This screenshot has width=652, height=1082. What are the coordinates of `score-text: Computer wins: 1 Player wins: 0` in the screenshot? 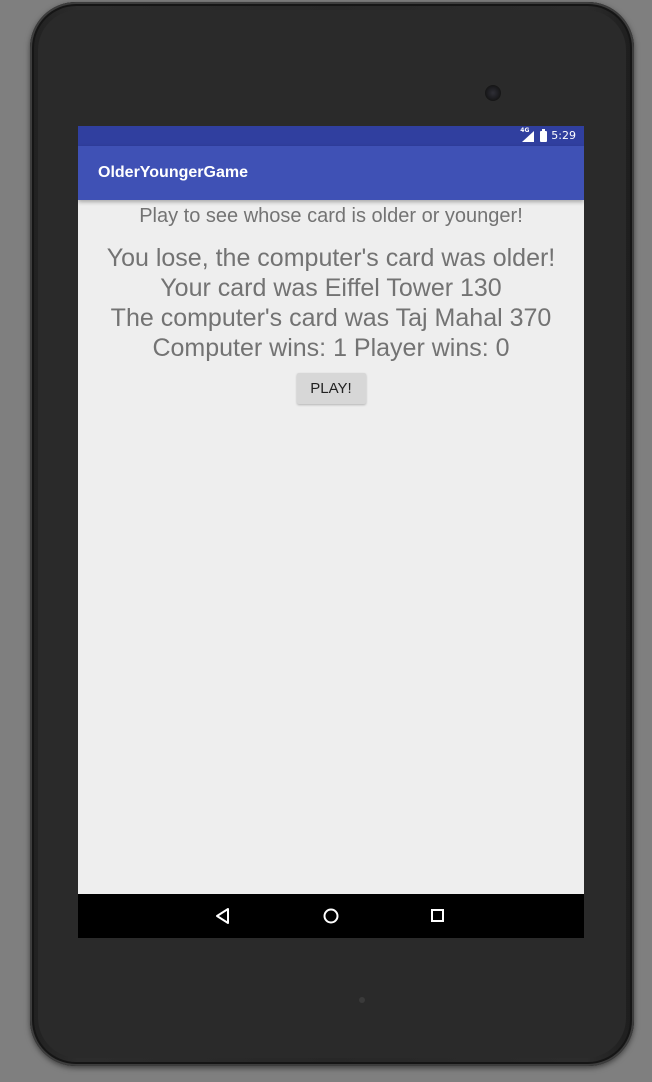 It's located at (331, 348).